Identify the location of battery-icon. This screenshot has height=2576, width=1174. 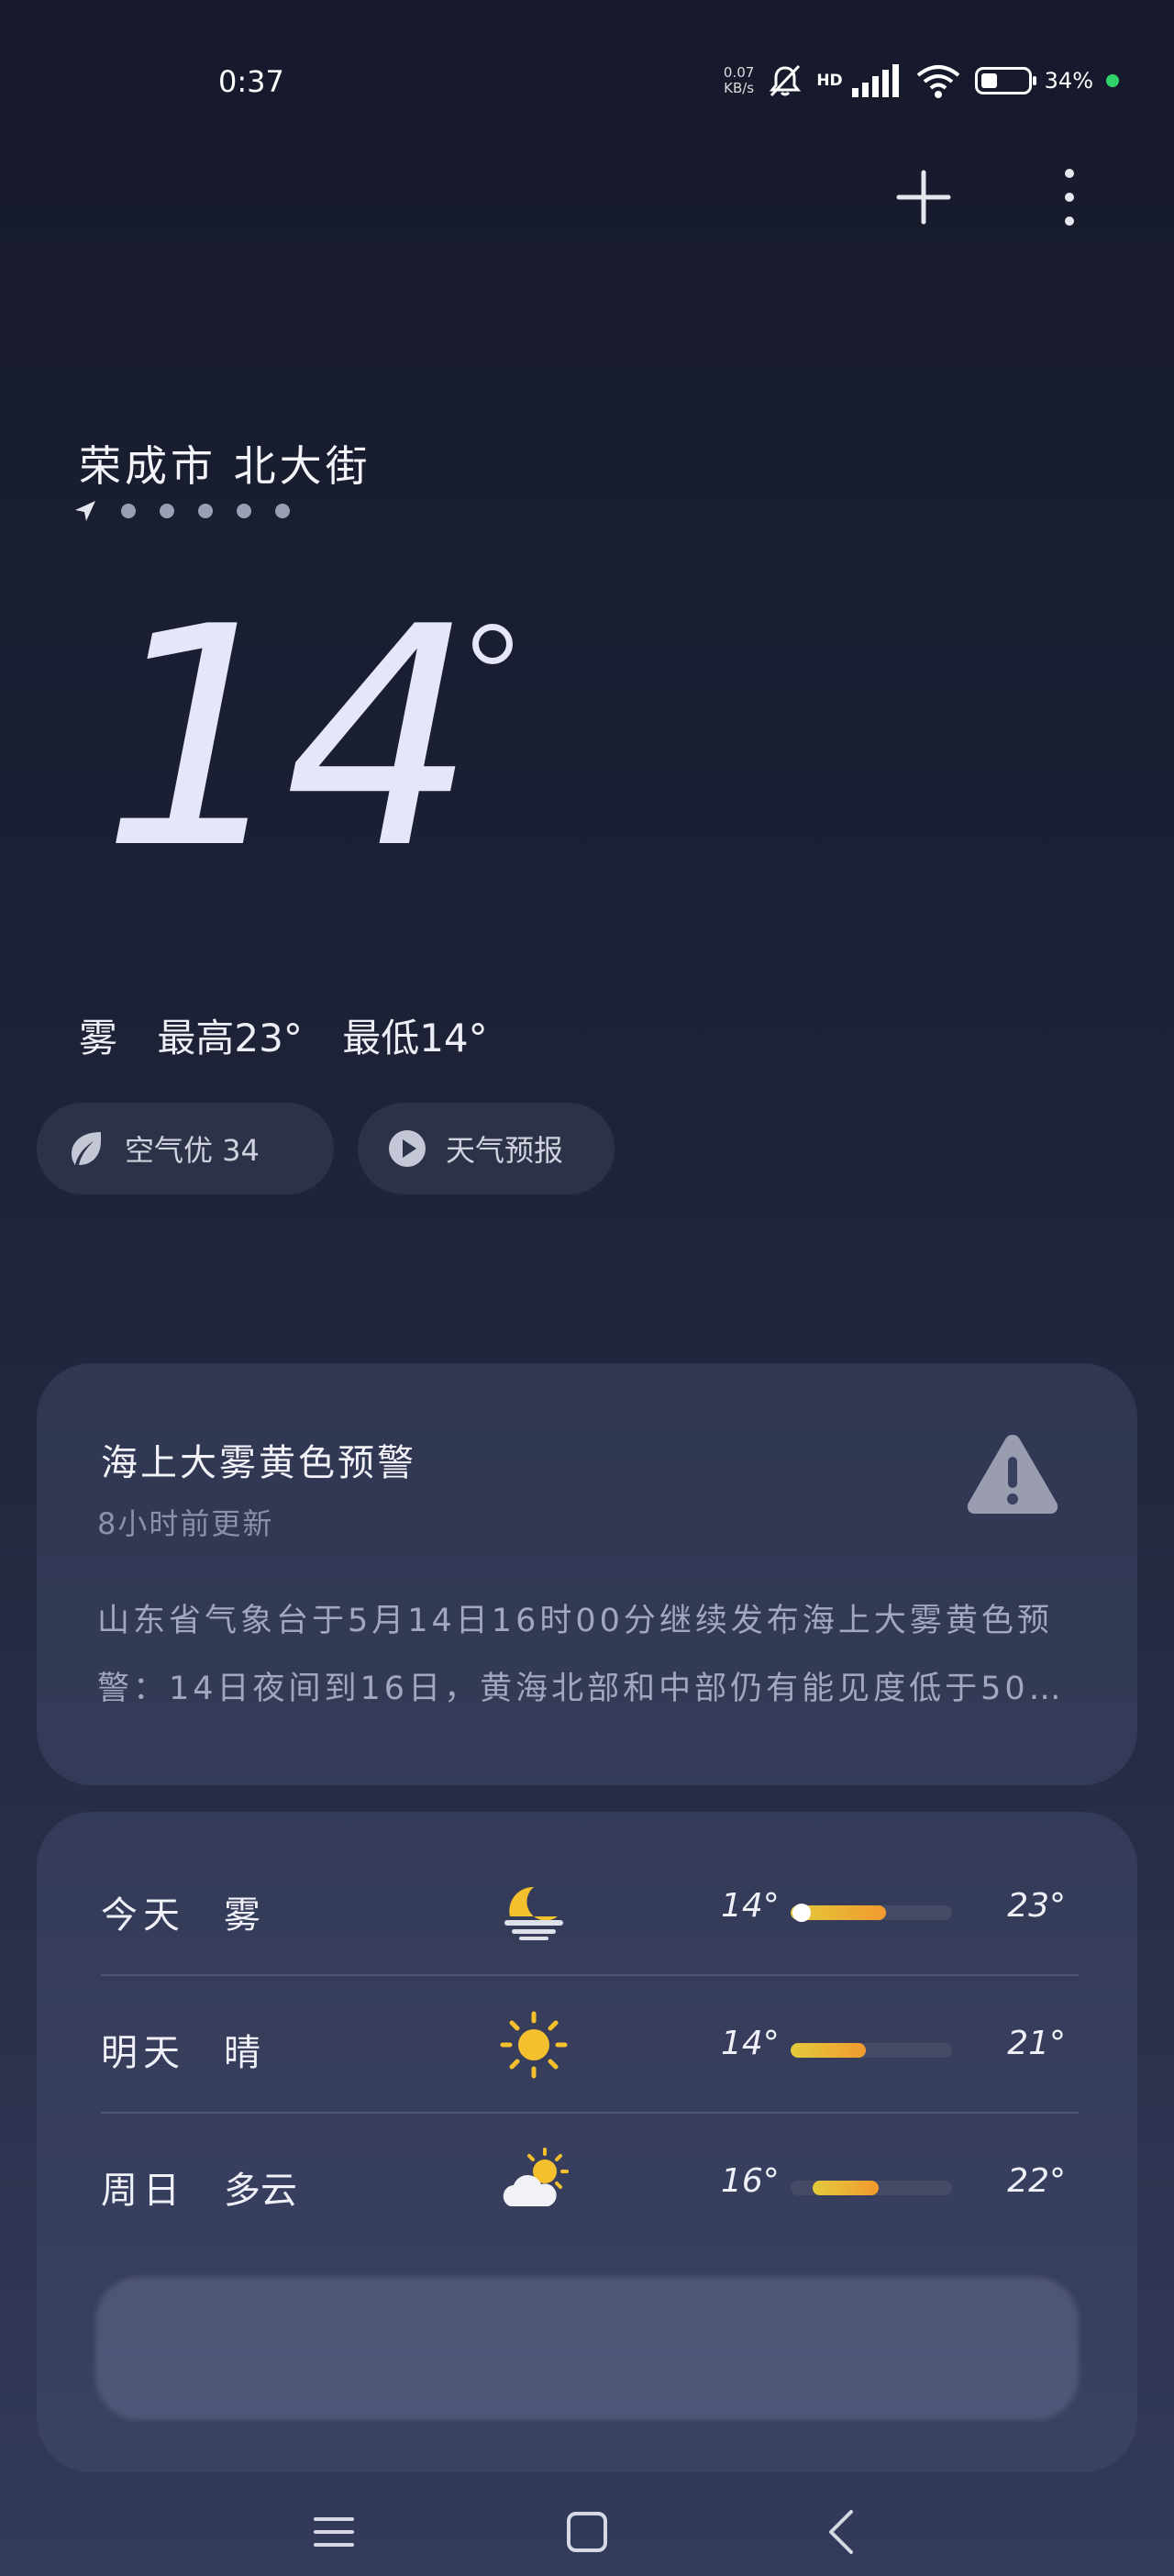
(1005, 80).